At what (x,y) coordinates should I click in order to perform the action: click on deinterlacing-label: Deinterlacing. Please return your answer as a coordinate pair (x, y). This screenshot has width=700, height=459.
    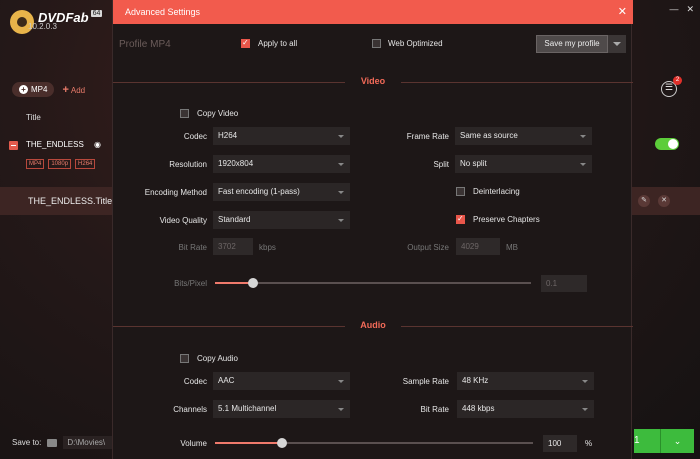
    Looking at the image, I should click on (496, 191).